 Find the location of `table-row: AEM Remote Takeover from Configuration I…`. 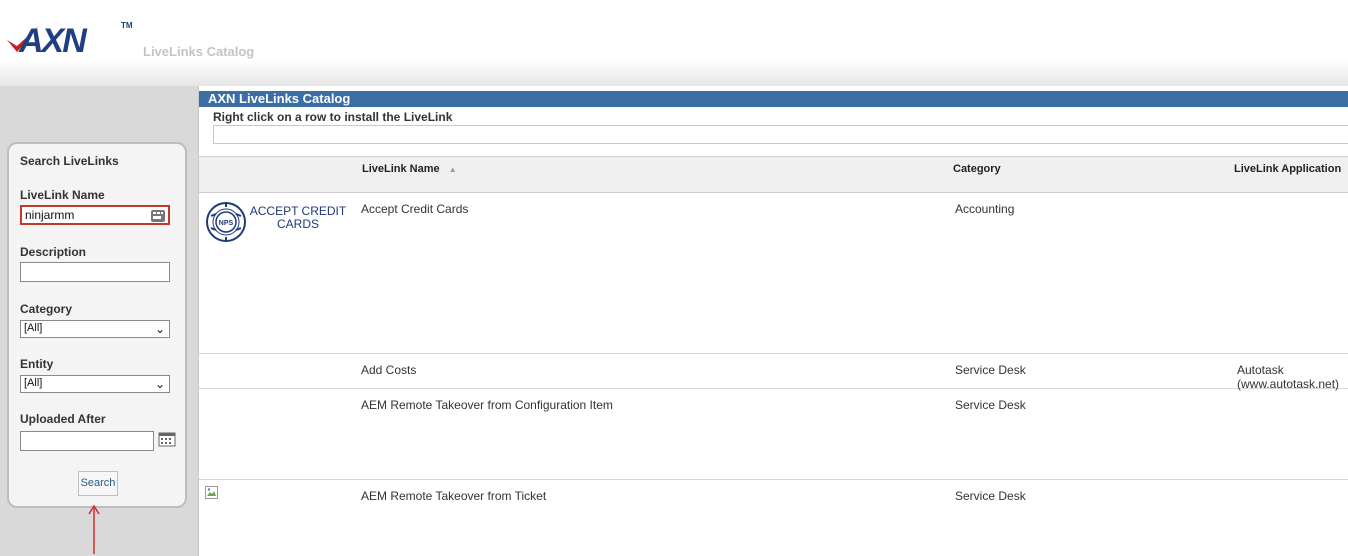

table-row: AEM Remote Takeover from Configuration I… is located at coordinates (773, 434).